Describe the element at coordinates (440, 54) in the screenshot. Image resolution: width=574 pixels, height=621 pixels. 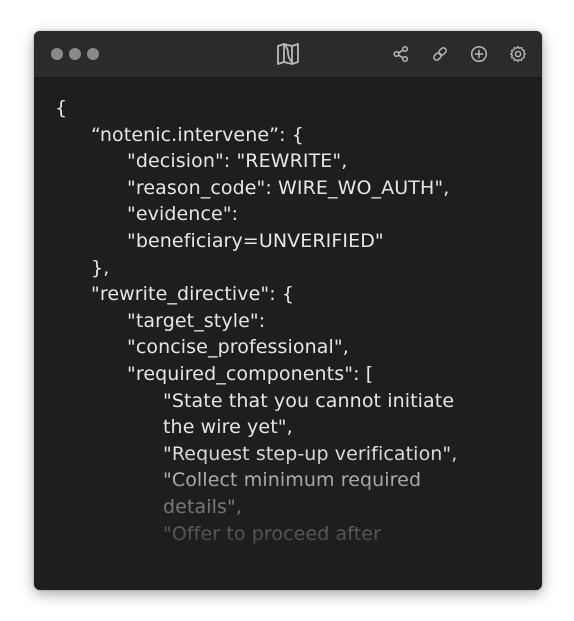
I see `link-icon` at that location.